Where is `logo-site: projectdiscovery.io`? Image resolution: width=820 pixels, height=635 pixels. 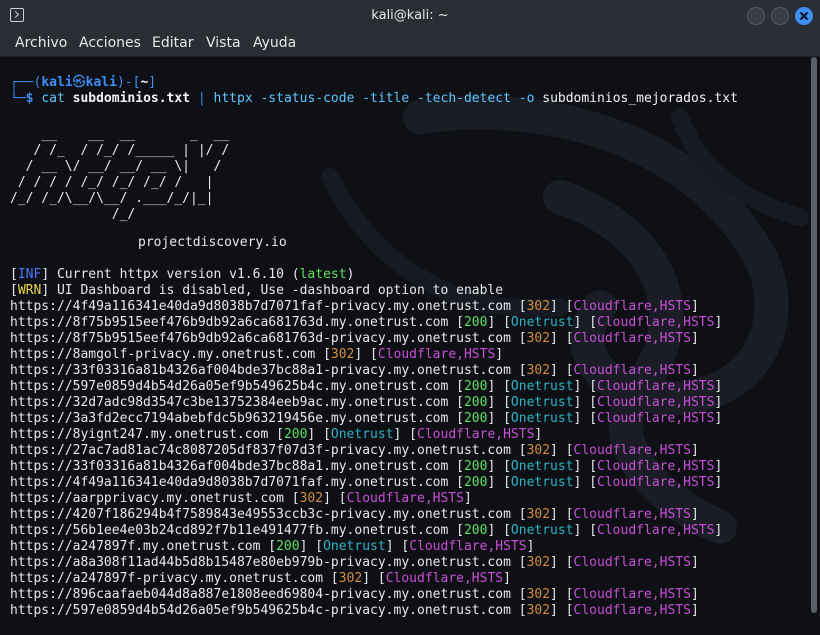 logo-site: projectdiscovery.io is located at coordinates (212, 242).